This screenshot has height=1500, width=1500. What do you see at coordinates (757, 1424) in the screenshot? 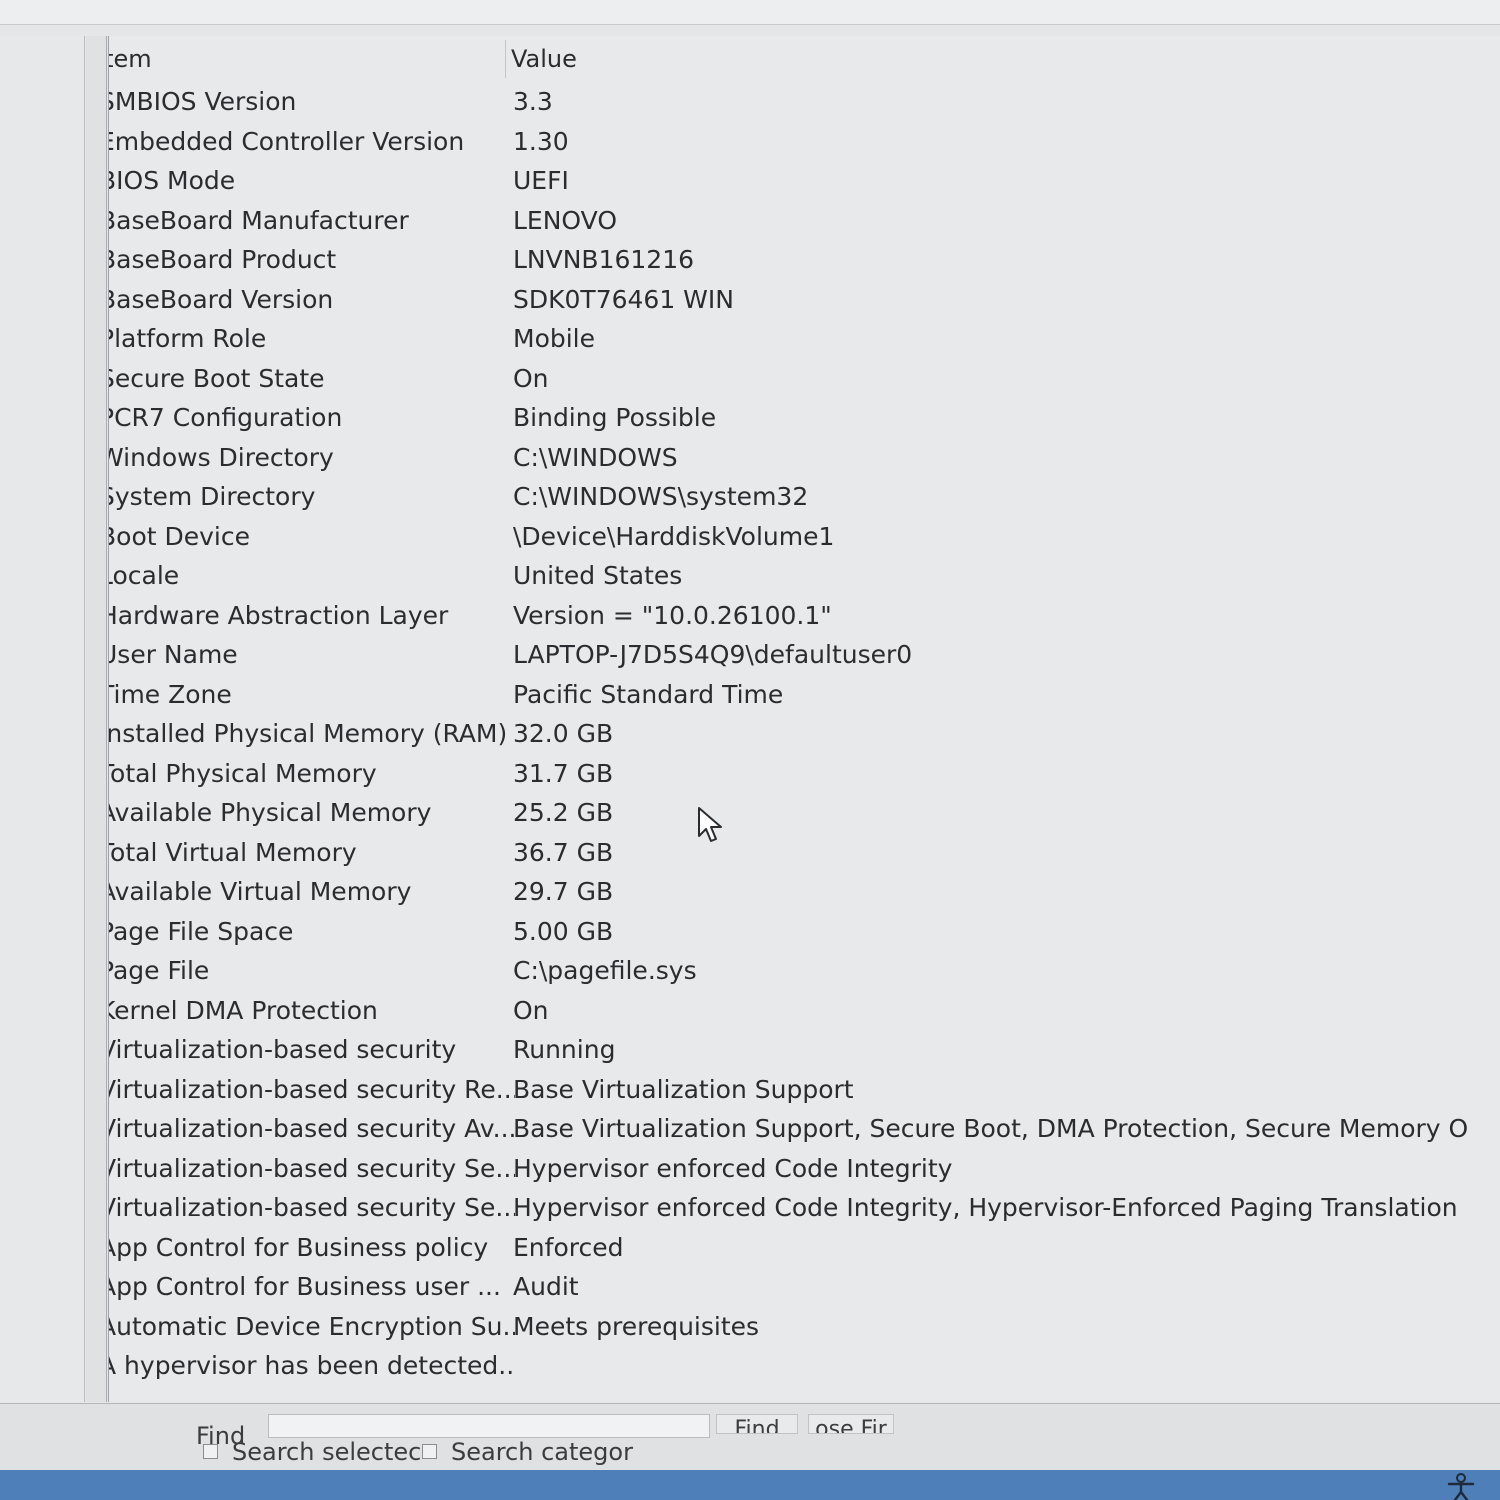
I see `find-button: Find` at bounding box center [757, 1424].